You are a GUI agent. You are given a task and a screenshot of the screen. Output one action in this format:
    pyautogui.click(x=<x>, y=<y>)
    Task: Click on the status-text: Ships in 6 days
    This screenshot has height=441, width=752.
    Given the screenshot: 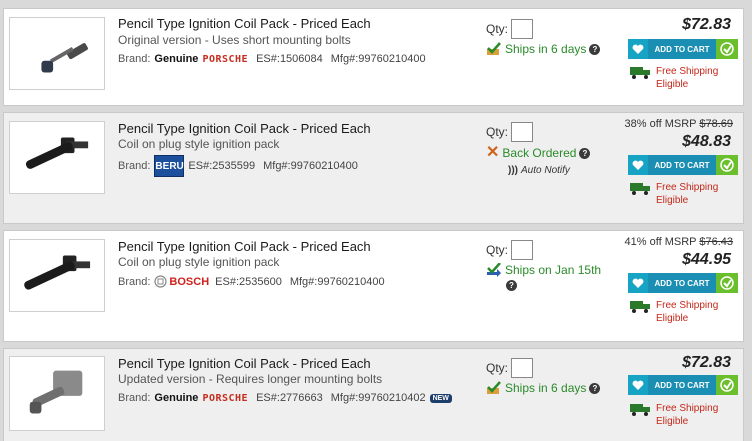 What is the action you would take?
    pyautogui.click(x=546, y=388)
    